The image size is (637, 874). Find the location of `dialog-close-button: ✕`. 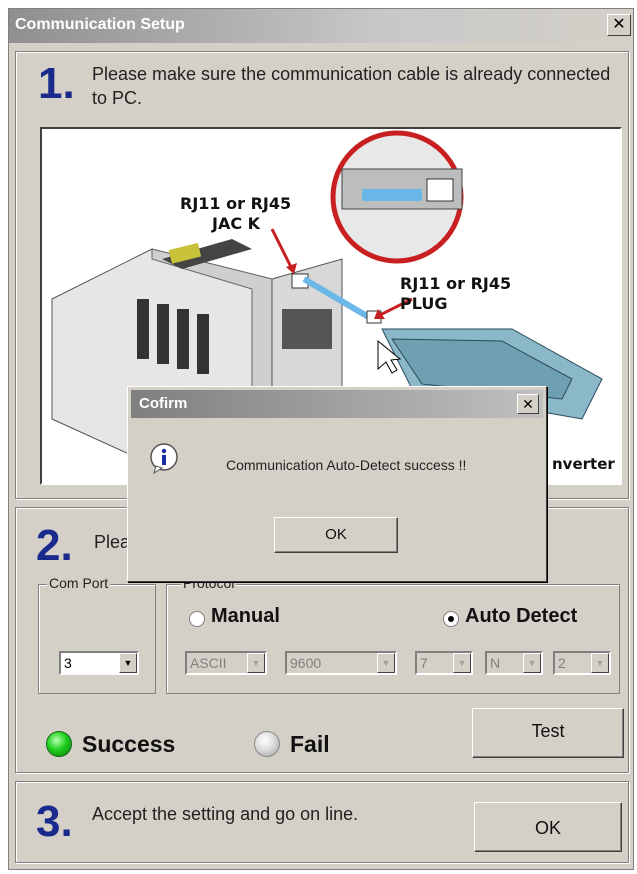

dialog-close-button: ✕ is located at coordinates (528, 404).